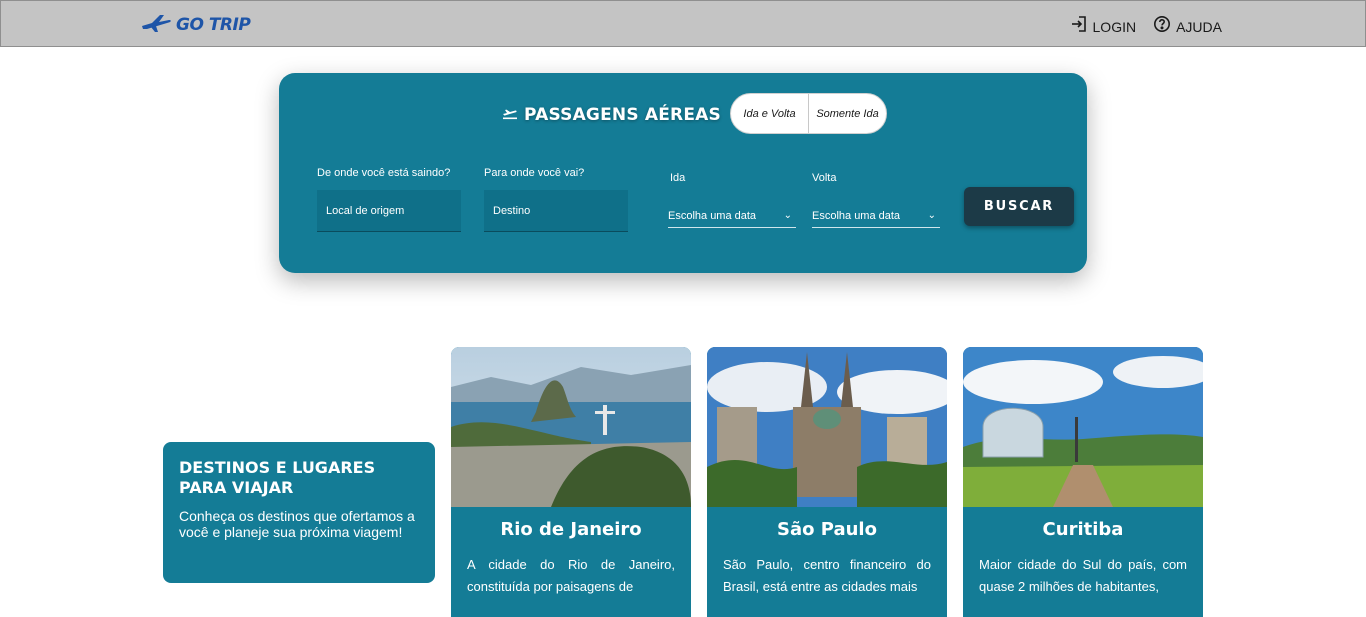 The image size is (1366, 617). Describe the element at coordinates (856, 215) in the screenshot. I see `return-date-value: Escolha uma data` at that location.